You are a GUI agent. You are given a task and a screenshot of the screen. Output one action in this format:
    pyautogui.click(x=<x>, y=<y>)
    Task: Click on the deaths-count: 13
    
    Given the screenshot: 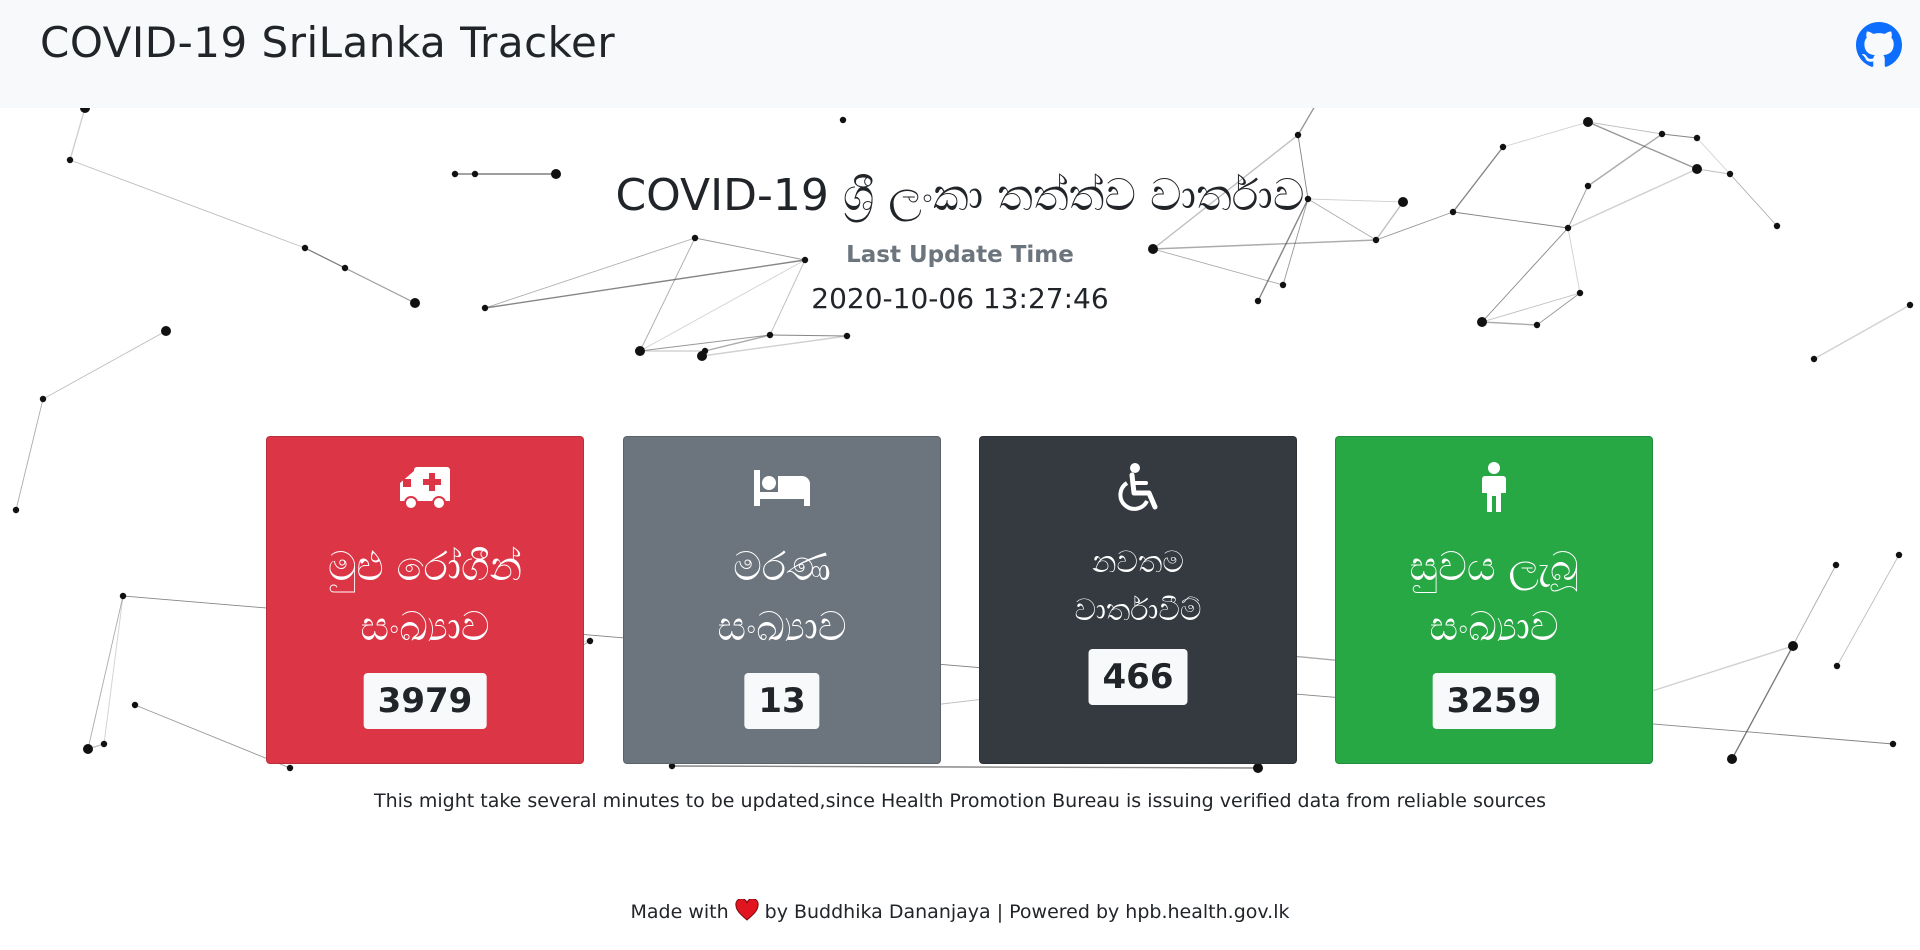 What is the action you would take?
    pyautogui.click(x=782, y=701)
    